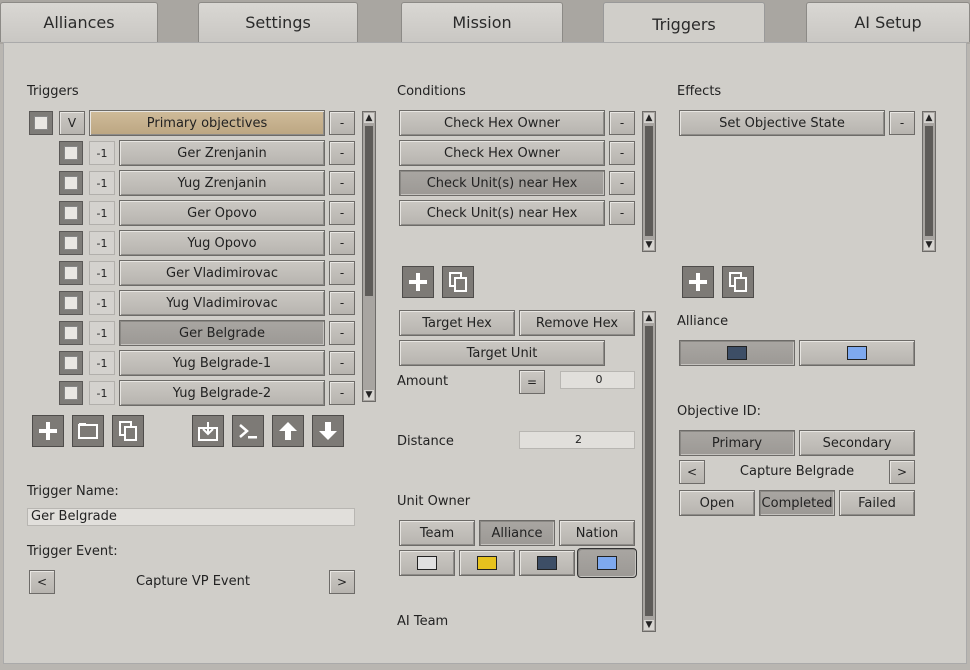 The height and width of the screenshot is (670, 970). What do you see at coordinates (222, 273) in the screenshot?
I see `trigger-row: Ger Vladimirovac` at bounding box center [222, 273].